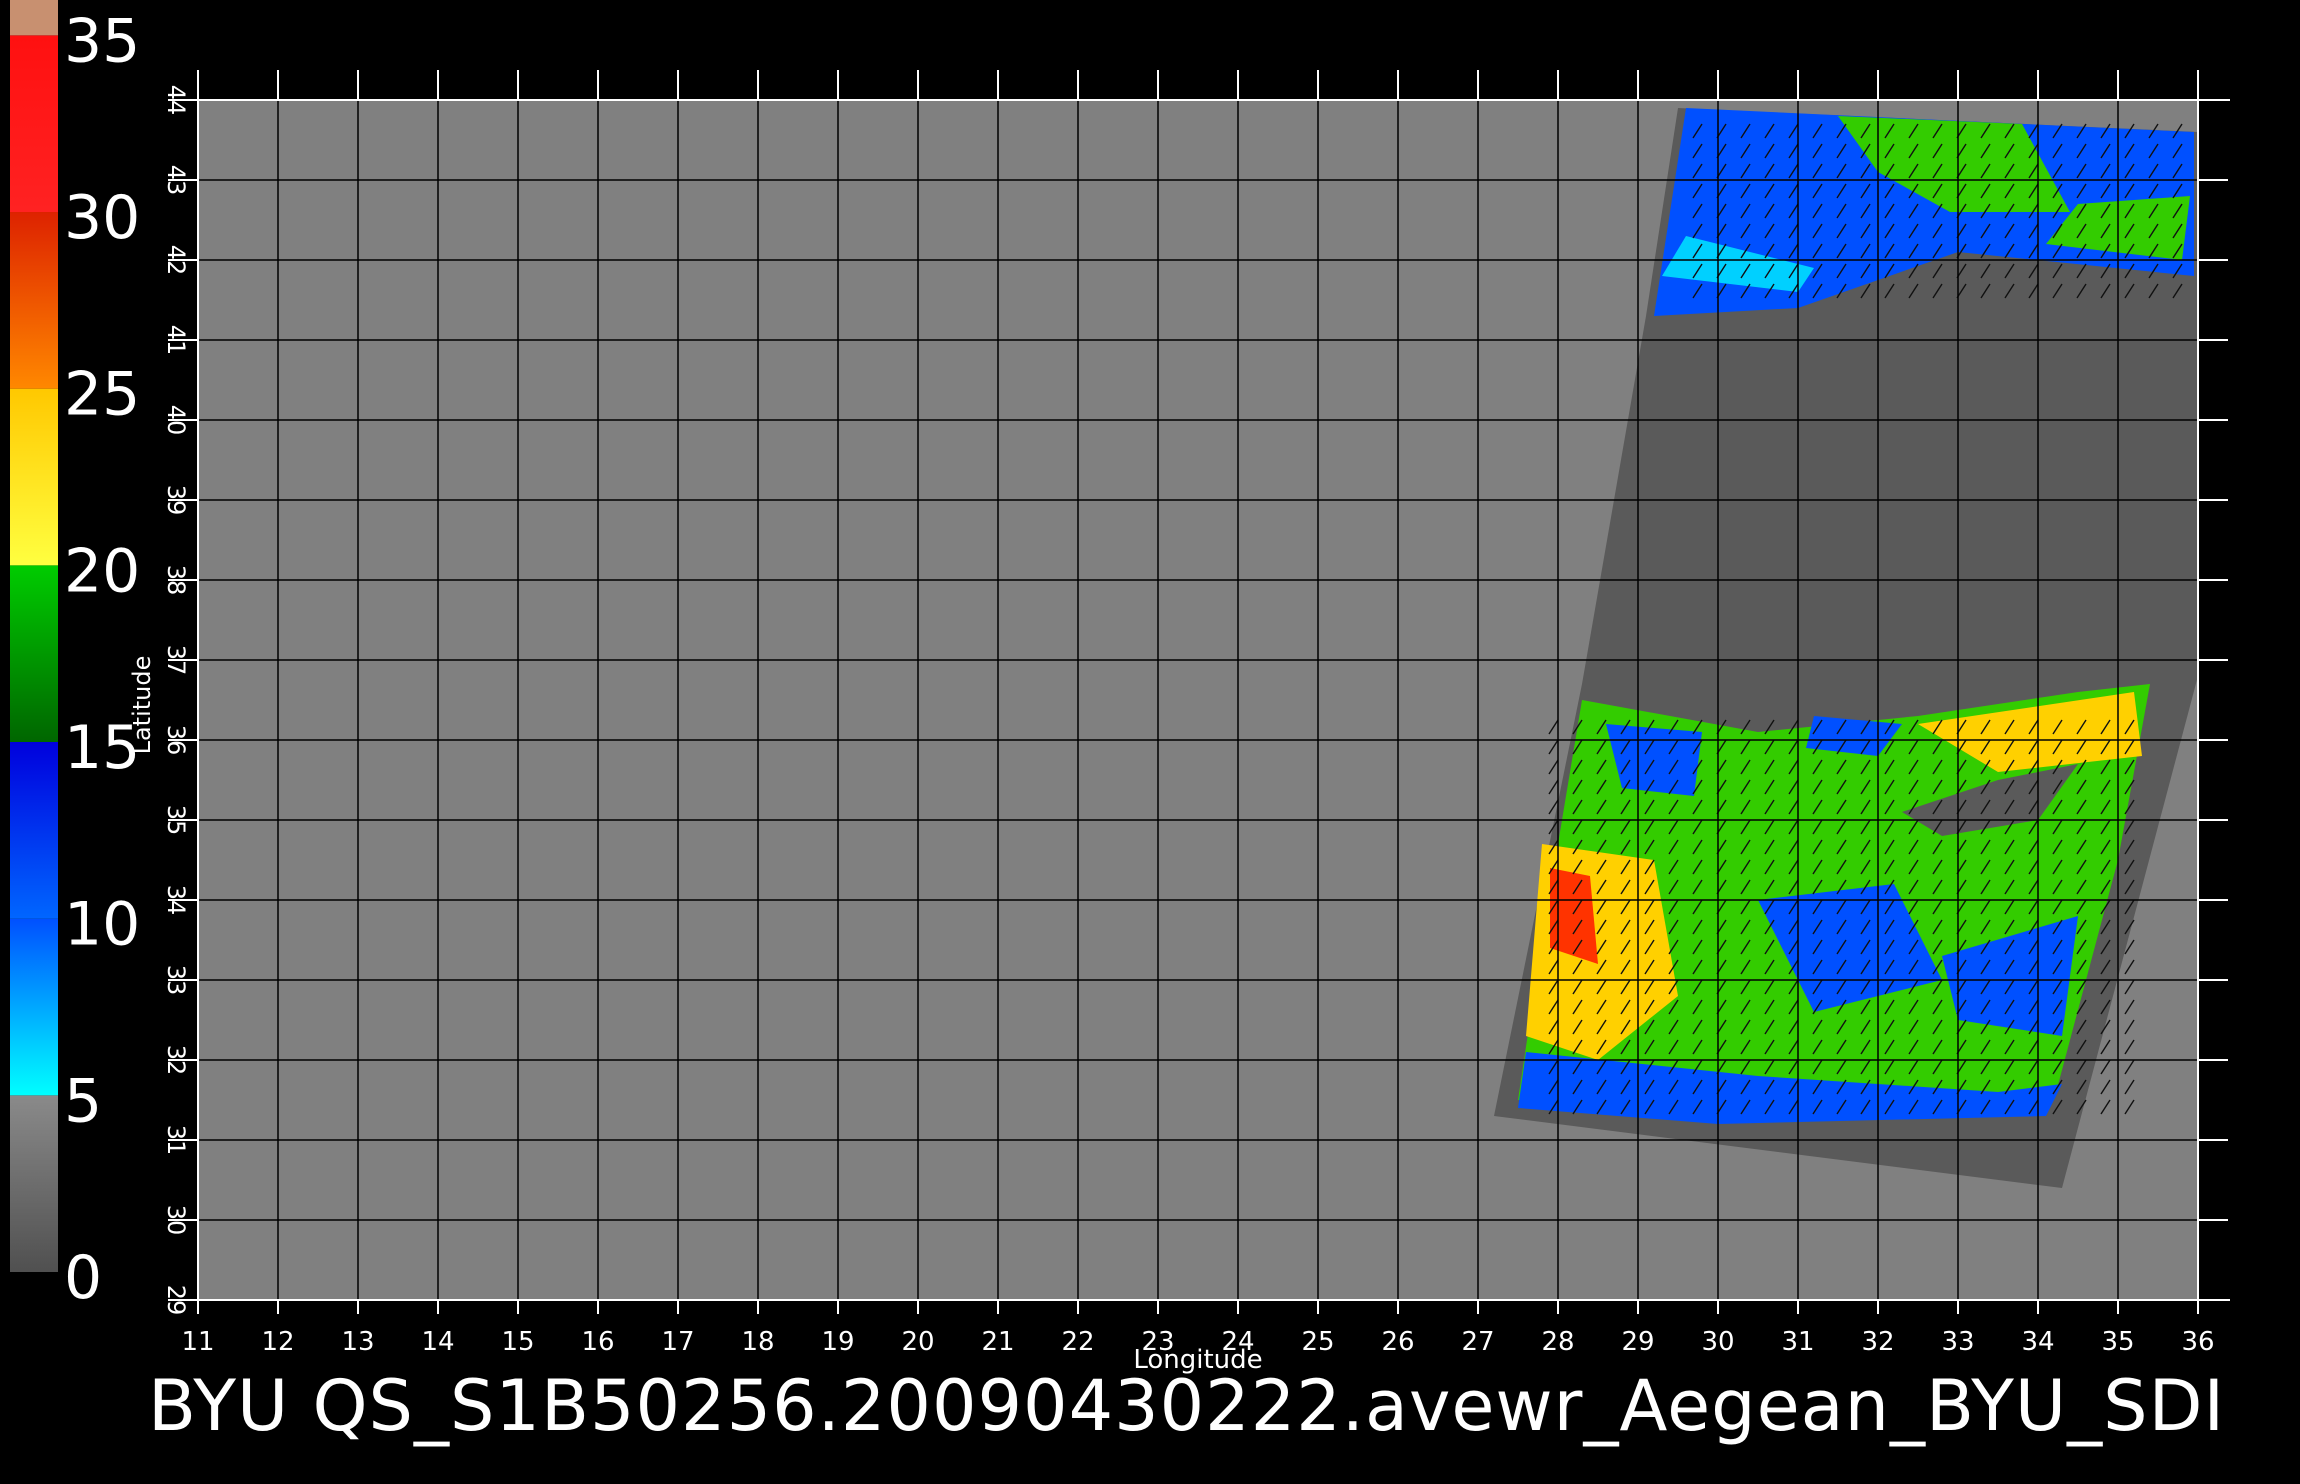 The height and width of the screenshot is (1484, 2300). What do you see at coordinates (176, 340) in the screenshot?
I see `y-tick-label: 41` at bounding box center [176, 340].